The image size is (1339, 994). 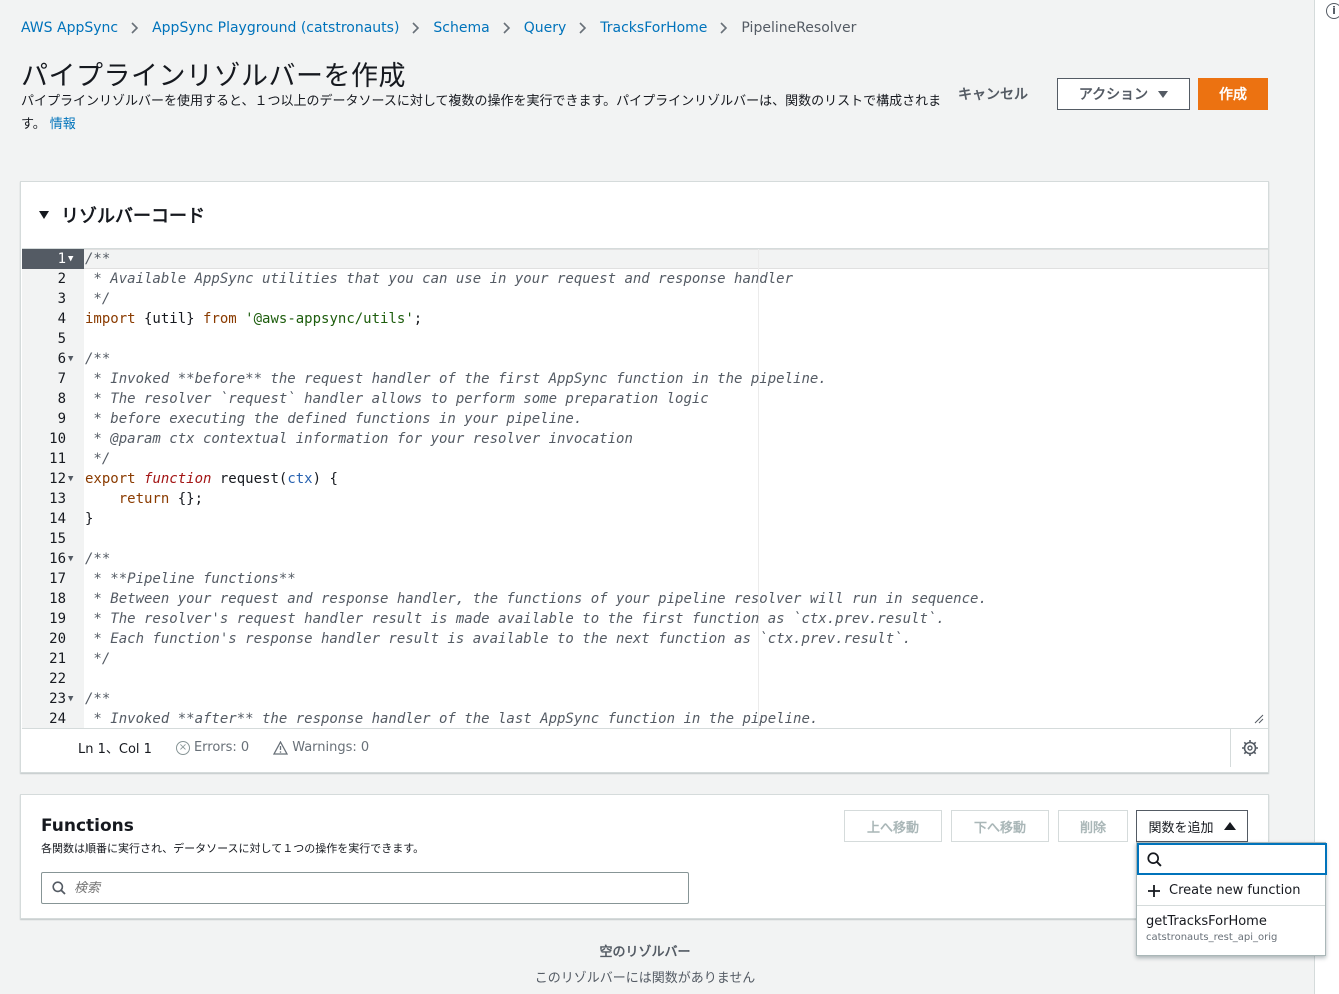 What do you see at coordinates (61, 399) in the screenshot?
I see `line-number: 8` at bounding box center [61, 399].